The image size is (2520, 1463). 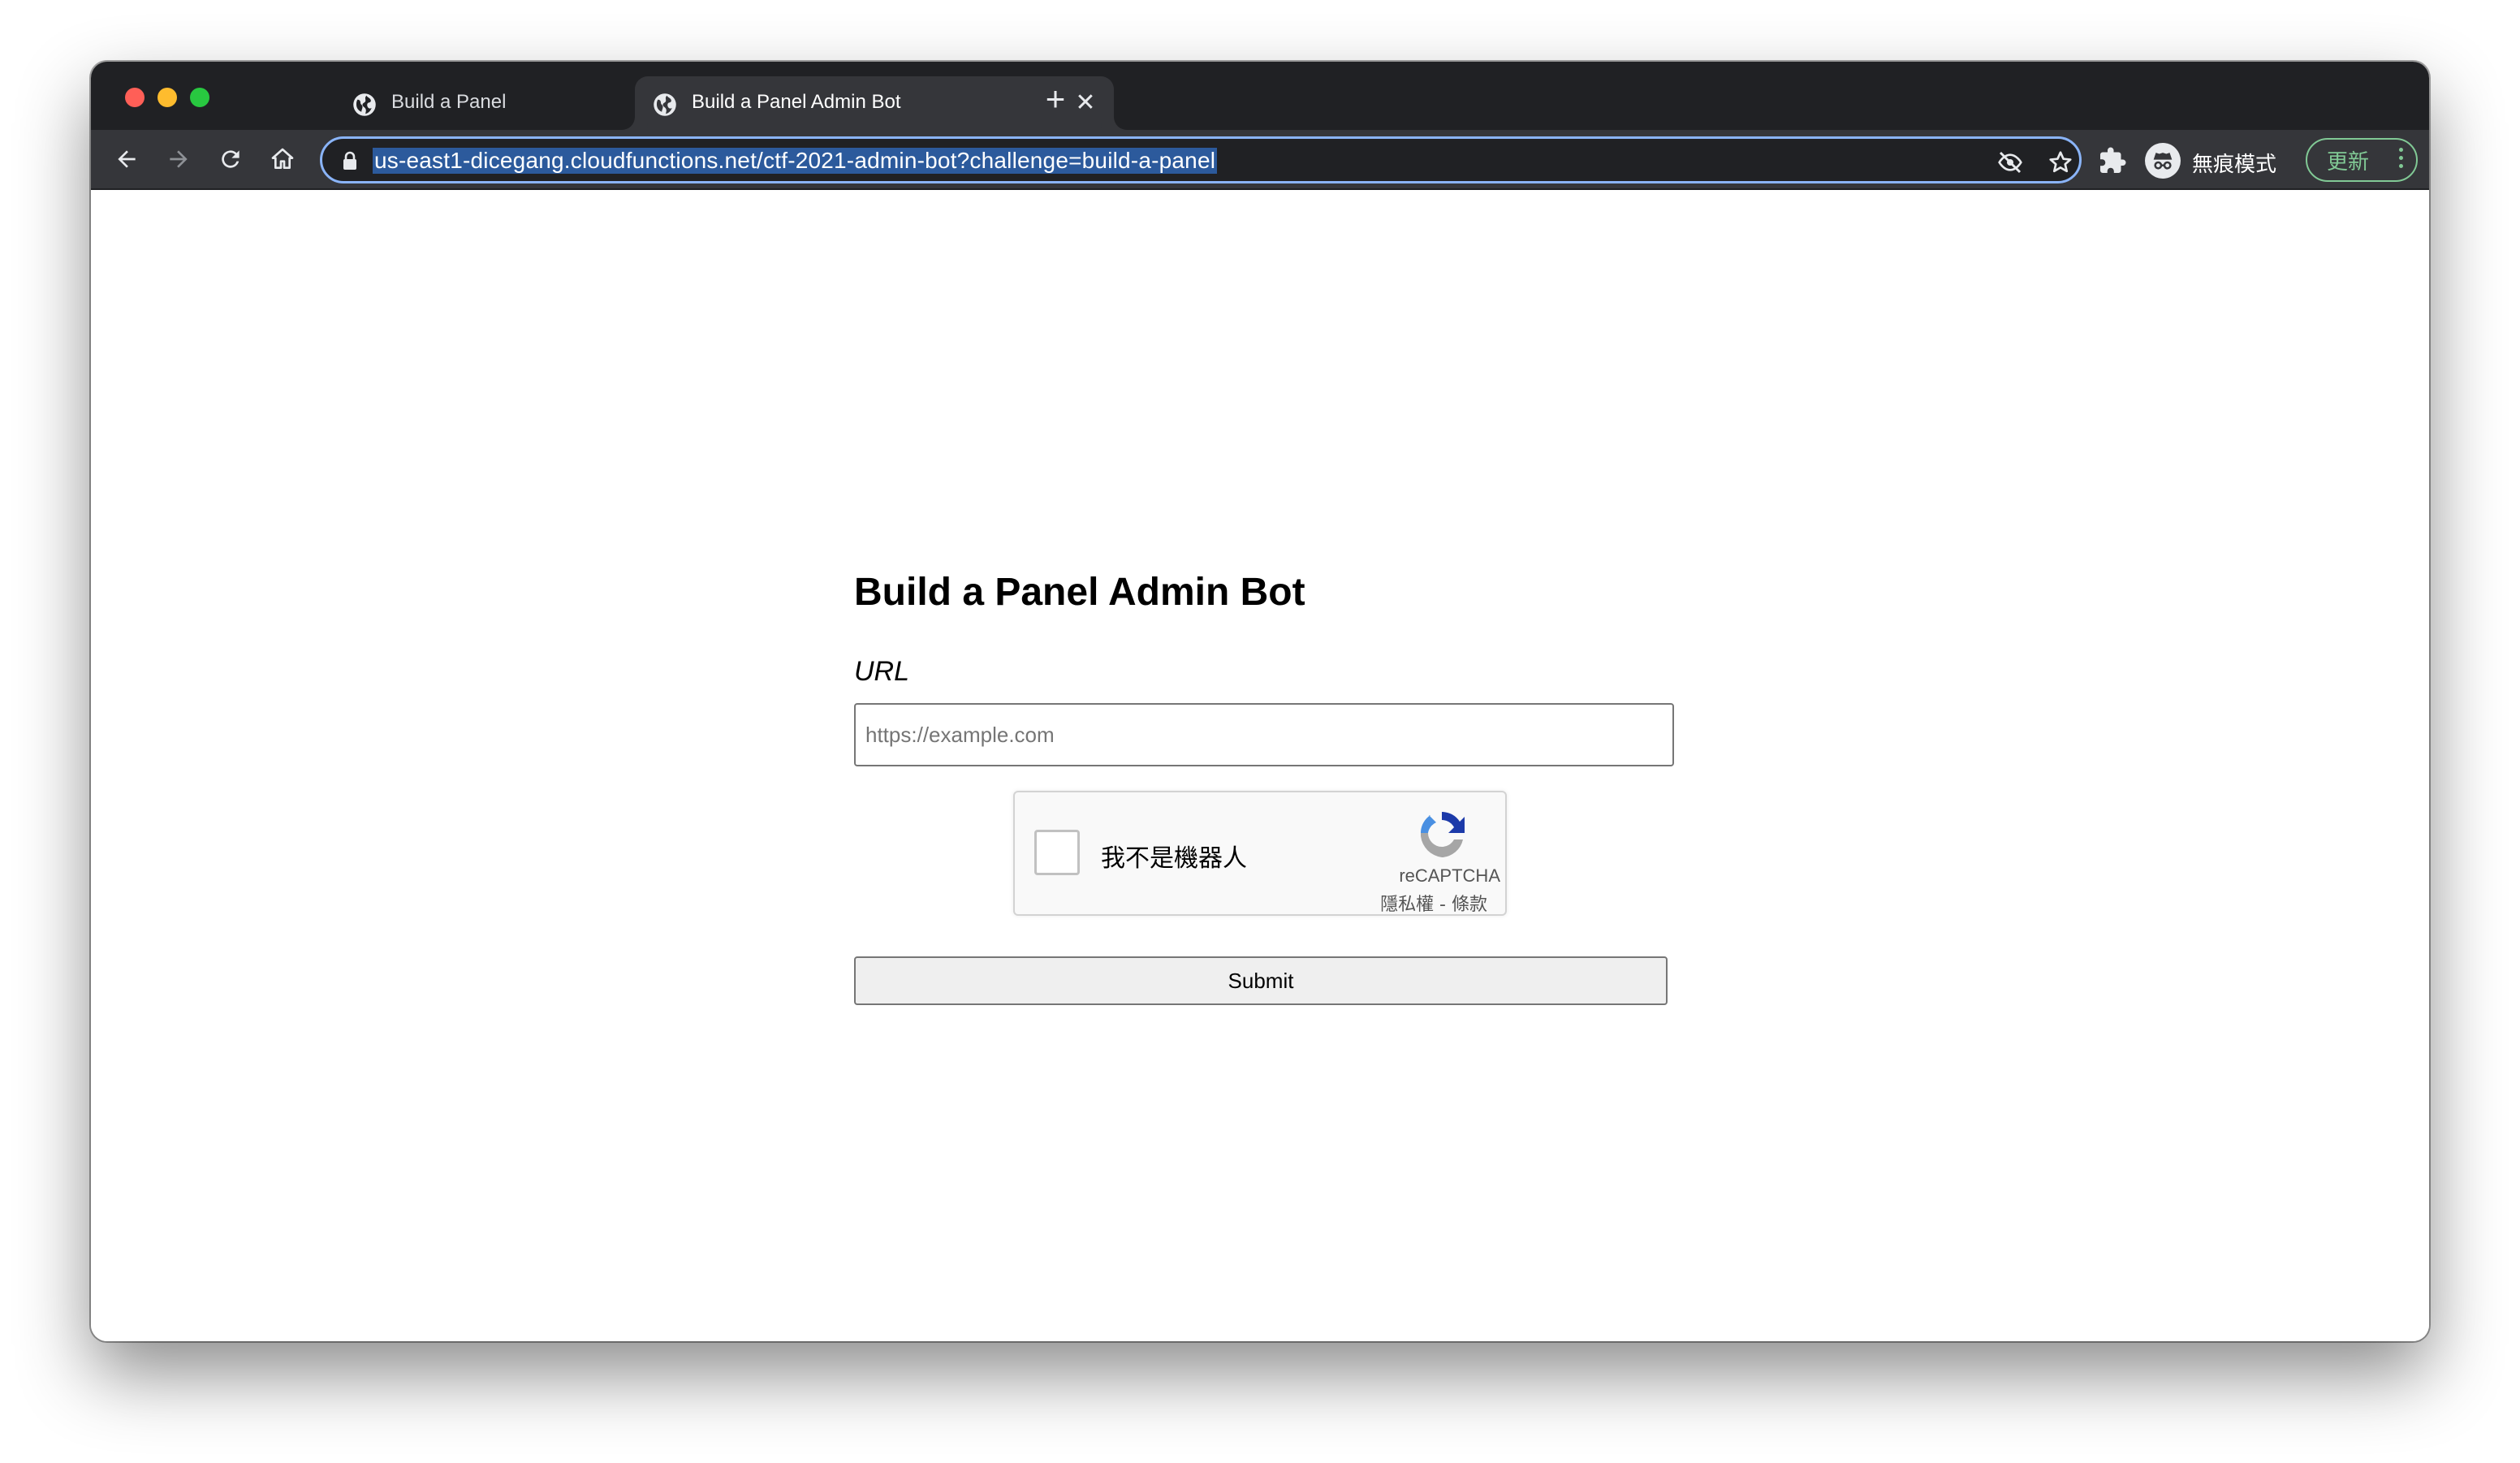 What do you see at coordinates (2010, 163) in the screenshot?
I see `eye-off-icon` at bounding box center [2010, 163].